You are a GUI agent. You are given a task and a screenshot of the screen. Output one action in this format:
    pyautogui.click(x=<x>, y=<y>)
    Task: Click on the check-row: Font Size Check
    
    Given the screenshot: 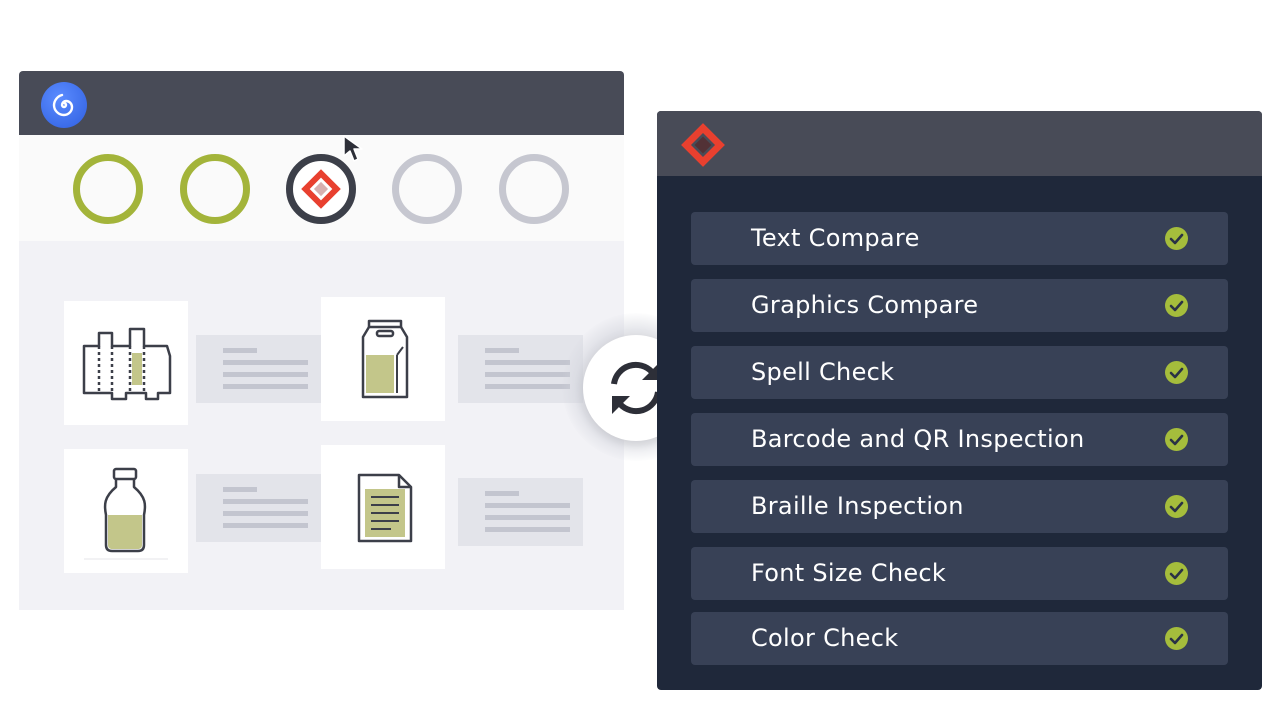 What is the action you would take?
    pyautogui.click(x=959, y=573)
    